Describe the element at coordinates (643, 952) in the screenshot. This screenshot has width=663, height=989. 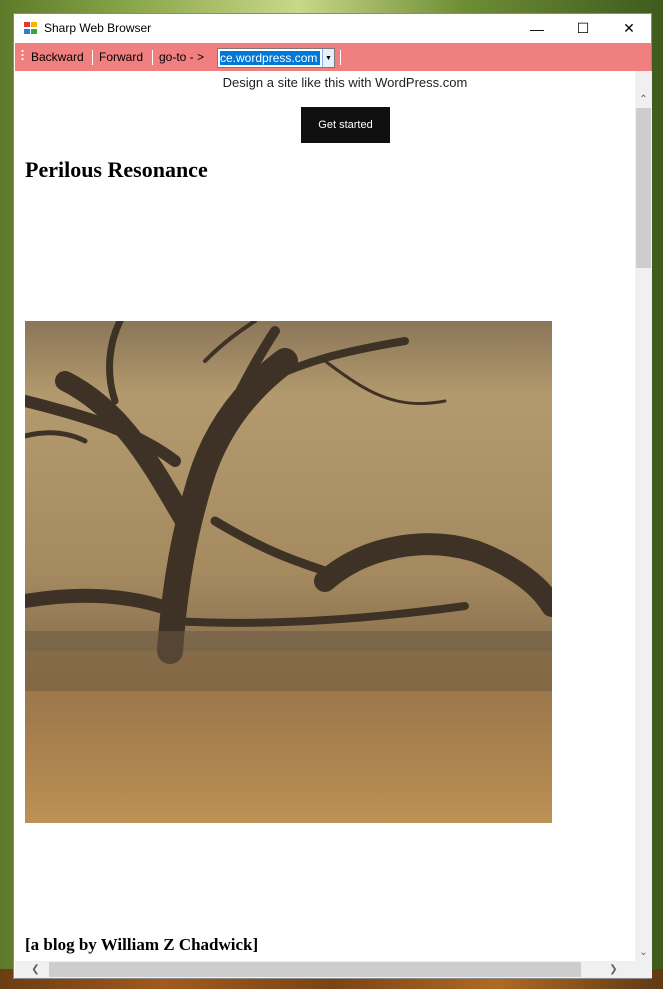
I see `scroll-down-arrow-icon: ⌄` at that location.